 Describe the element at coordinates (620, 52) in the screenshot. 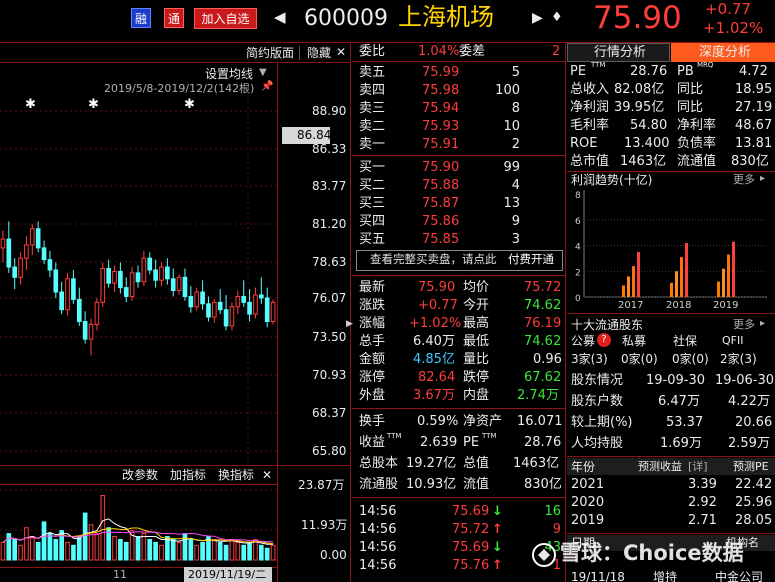

I see `tab-market-analysis-label: 行情分析` at that location.